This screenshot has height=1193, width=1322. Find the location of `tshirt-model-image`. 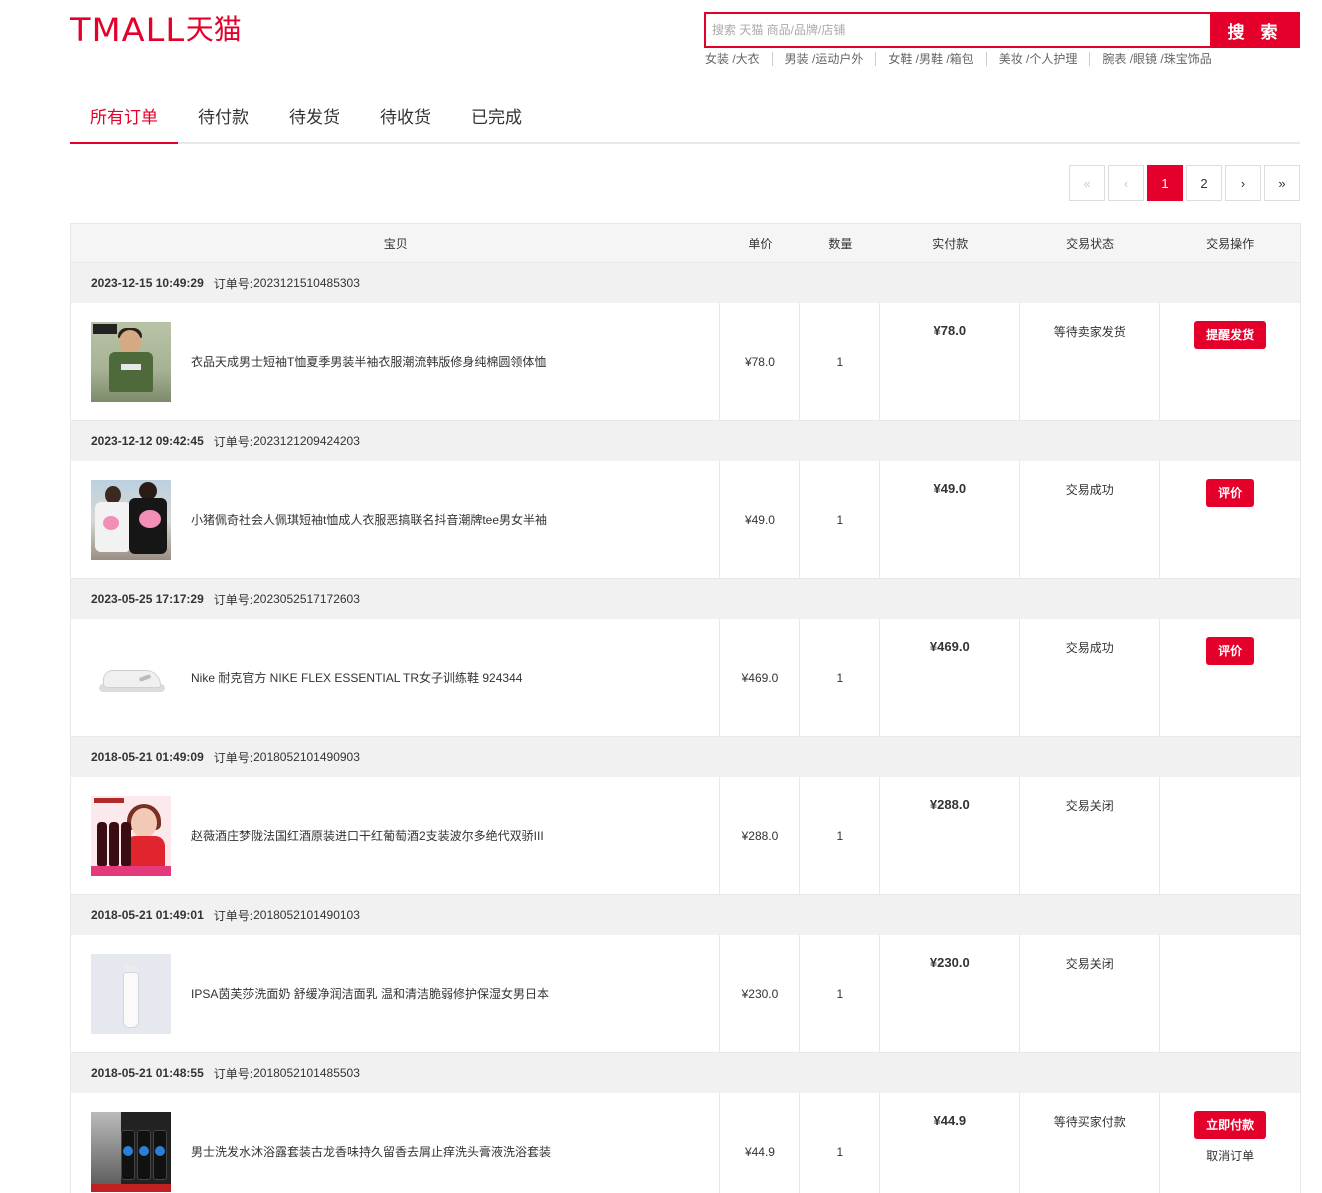

tshirt-model-image is located at coordinates (131, 361).